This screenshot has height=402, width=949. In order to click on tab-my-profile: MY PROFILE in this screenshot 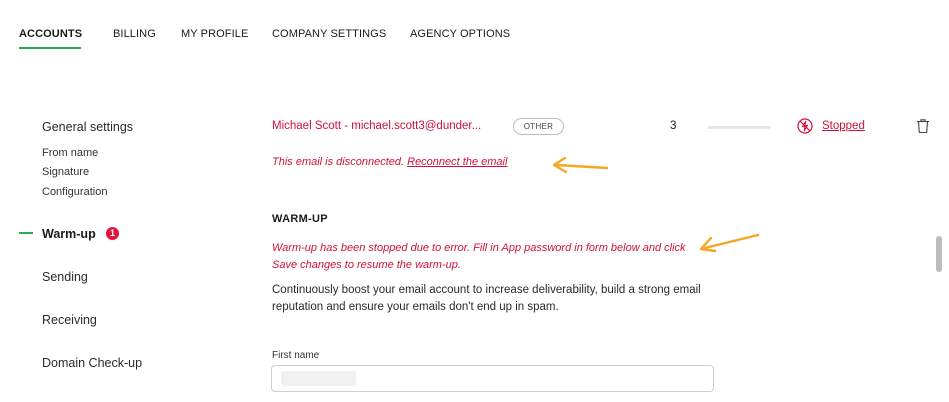, I will do `click(214, 34)`.